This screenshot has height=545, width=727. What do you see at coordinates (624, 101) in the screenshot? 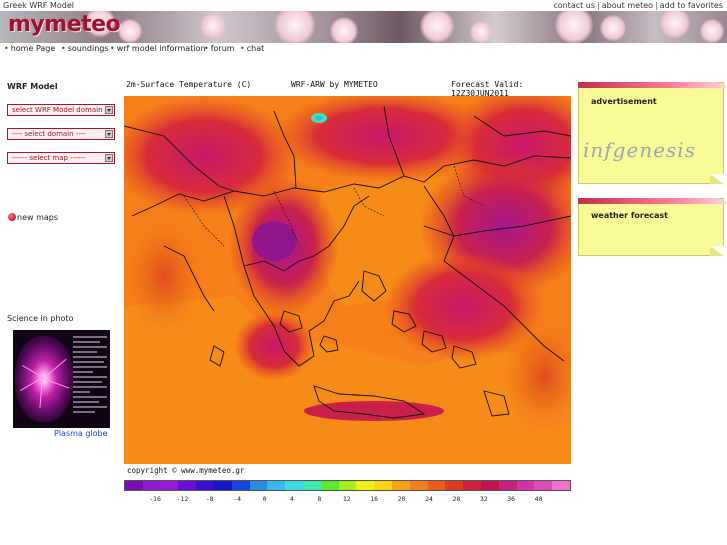
I see `ad-label: advertisement` at bounding box center [624, 101].